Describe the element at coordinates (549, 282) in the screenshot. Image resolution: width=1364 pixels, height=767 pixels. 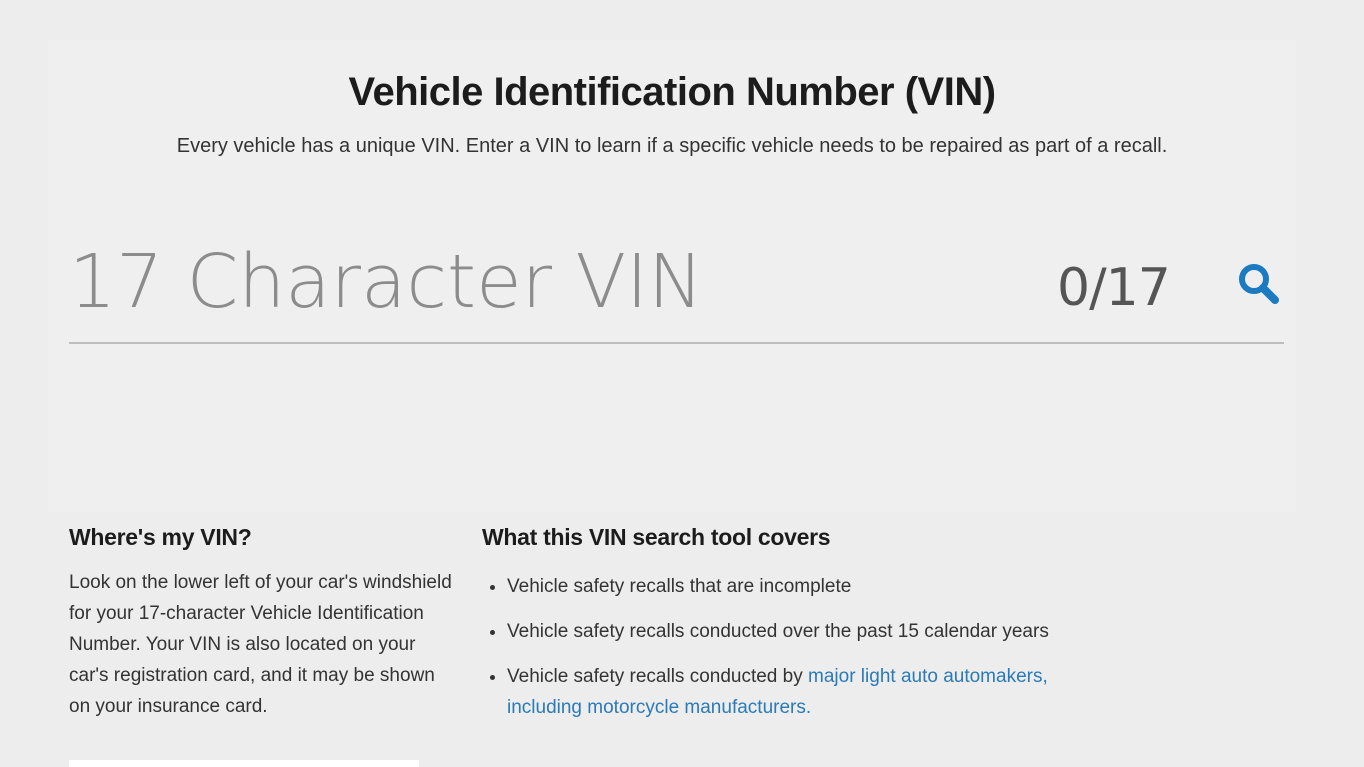
I see `vin-input` at that location.